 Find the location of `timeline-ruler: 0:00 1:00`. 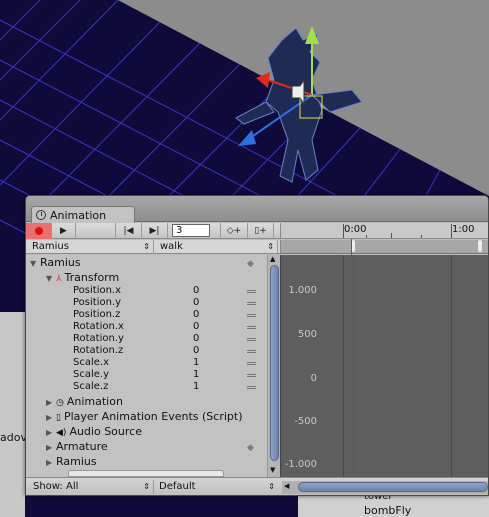

timeline-ruler: 0:00 1:00 is located at coordinates (384, 231).